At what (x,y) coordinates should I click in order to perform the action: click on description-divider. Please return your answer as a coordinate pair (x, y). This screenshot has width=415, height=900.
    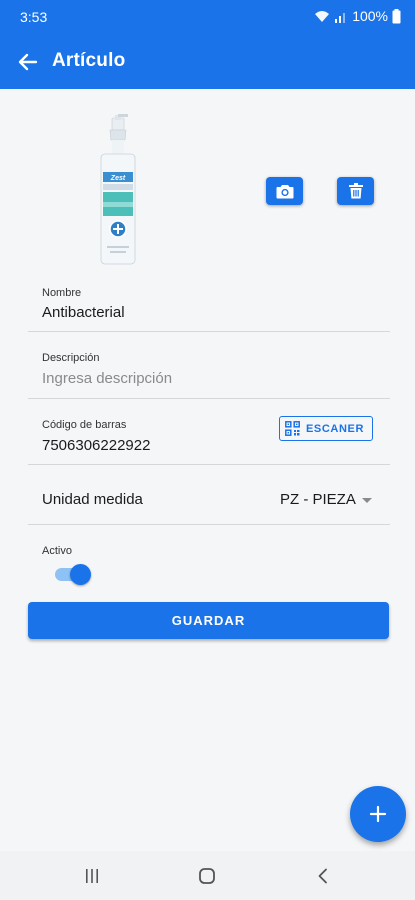
    Looking at the image, I should click on (209, 398).